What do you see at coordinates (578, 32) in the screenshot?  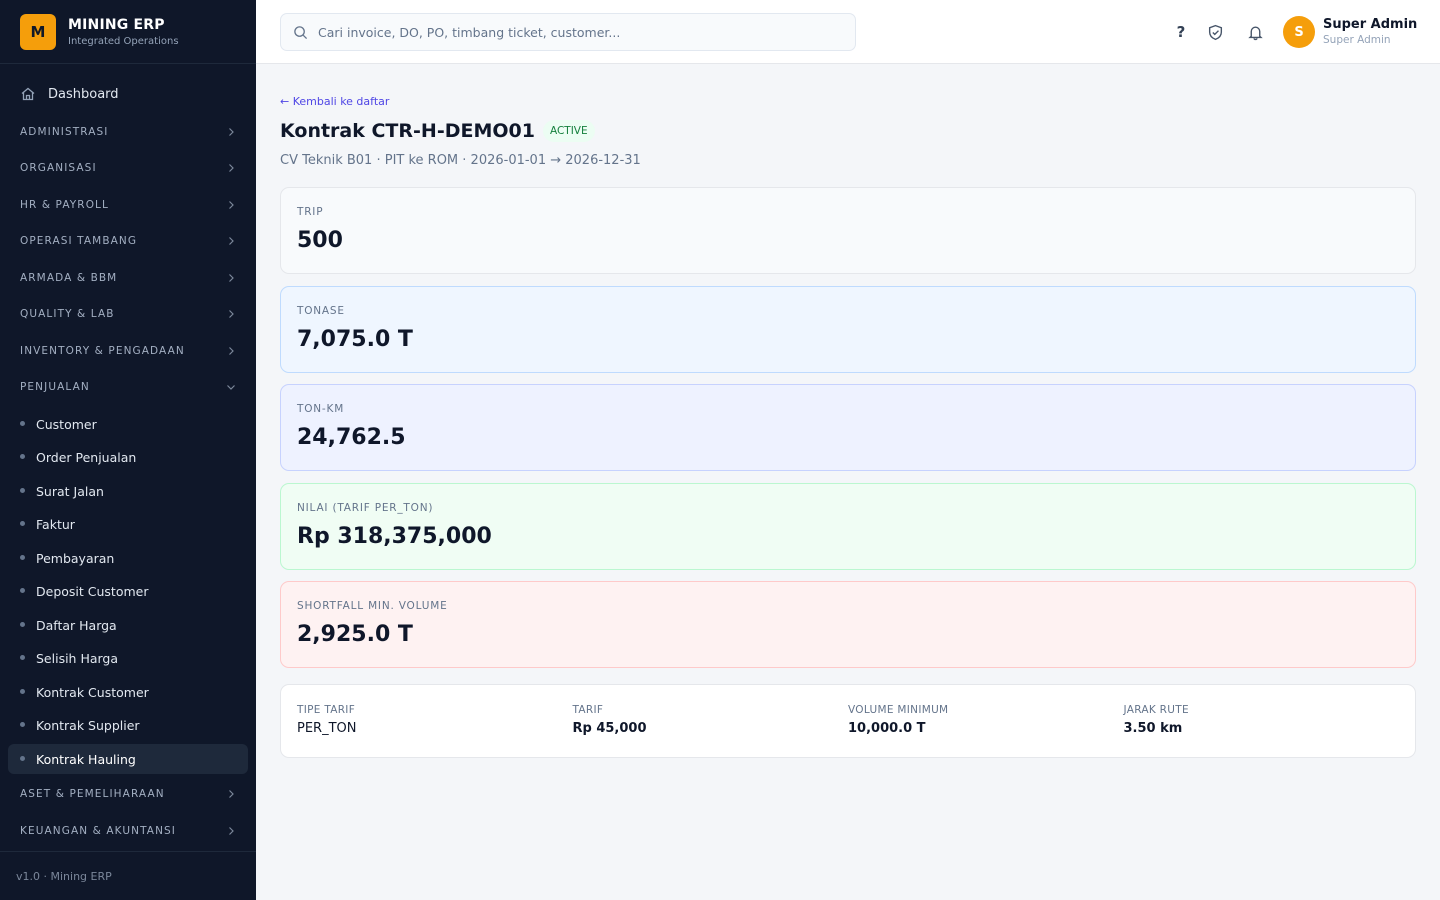 I see `search-input` at bounding box center [578, 32].